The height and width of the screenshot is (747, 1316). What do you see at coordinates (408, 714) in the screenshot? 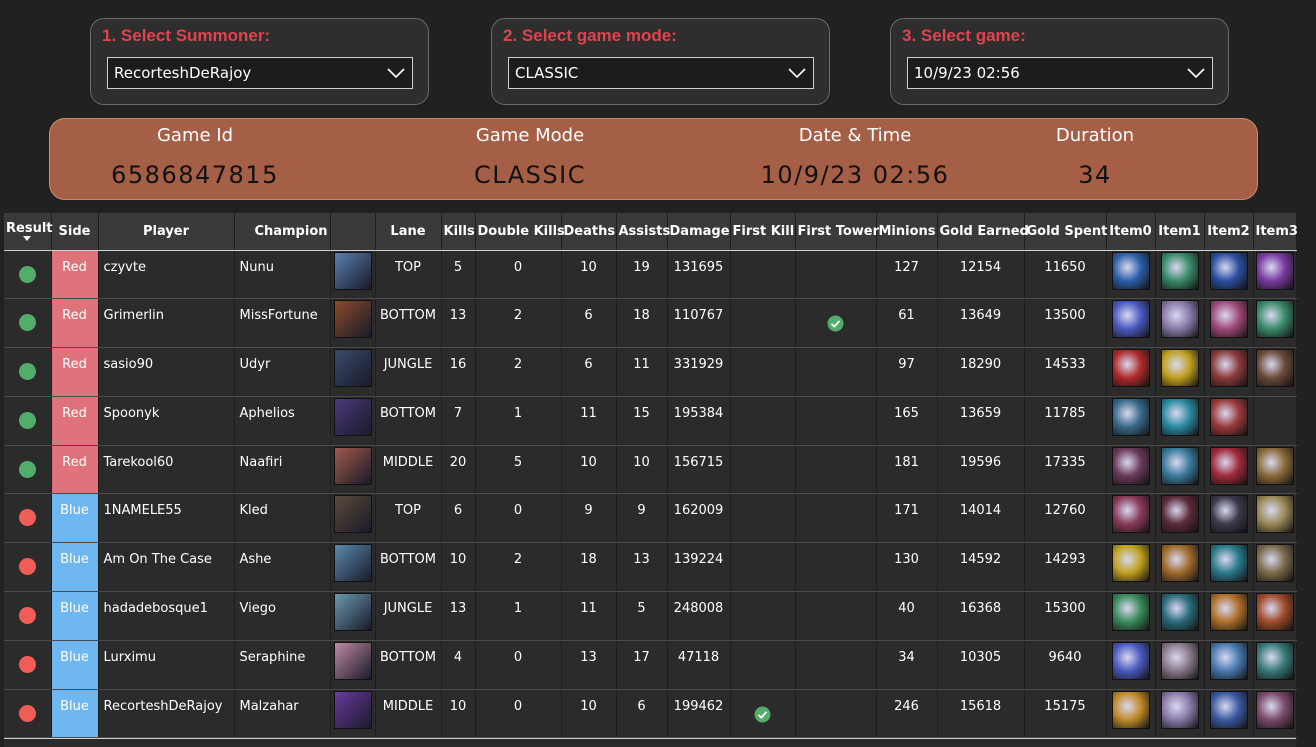
I see `lane-cell: MIDDLE` at bounding box center [408, 714].